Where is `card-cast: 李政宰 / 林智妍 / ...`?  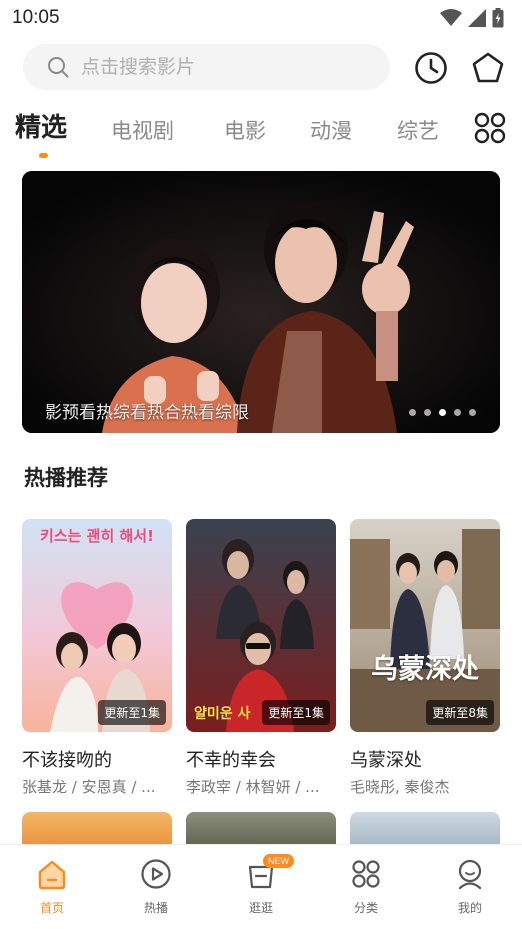 card-cast: 李政宰 / 林智妍 / ... is located at coordinates (253, 787).